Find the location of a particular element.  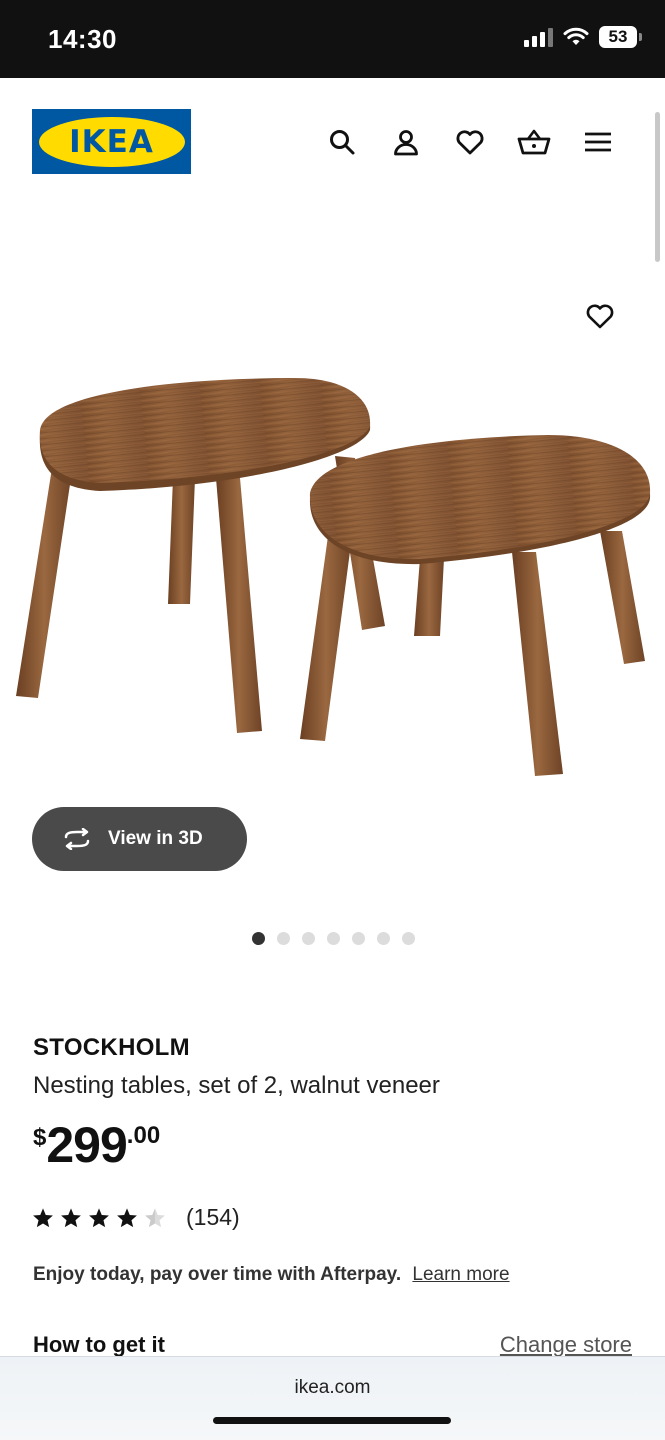

star-half-icon is located at coordinates (155, 1217).